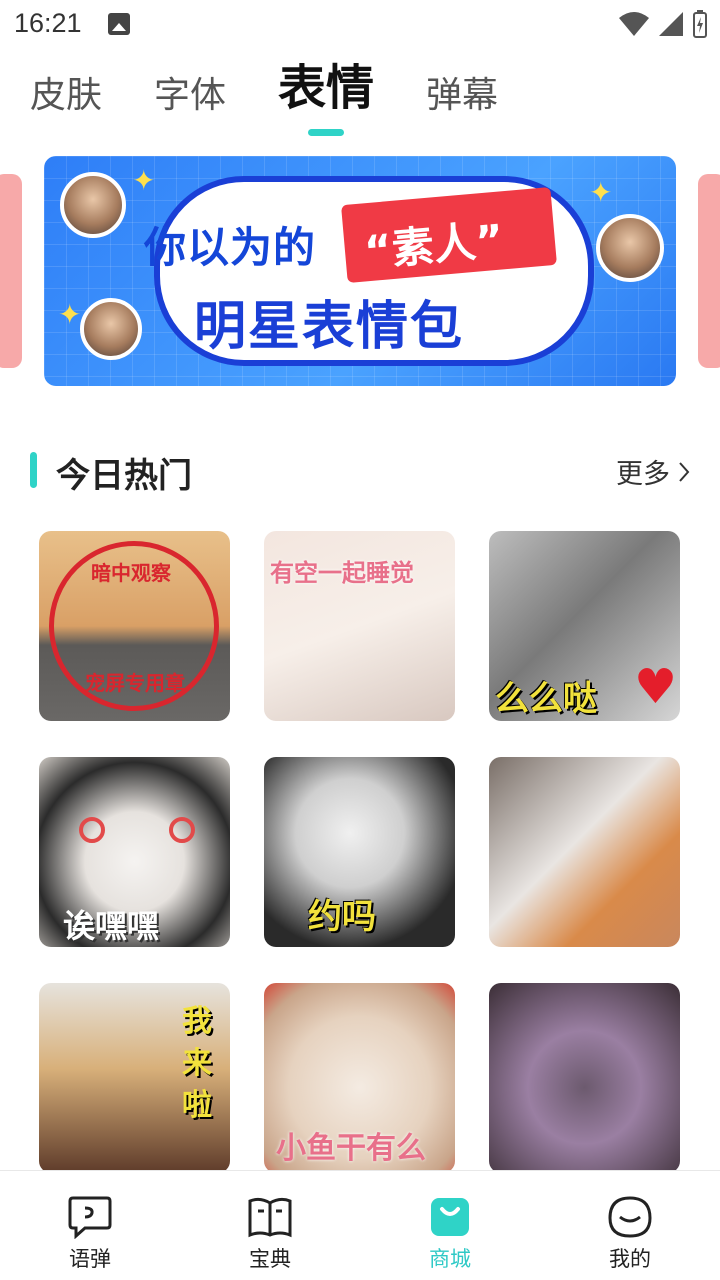 The width and height of the screenshot is (720, 1280). What do you see at coordinates (630, 1217) in the screenshot?
I see `smiley-face-icon` at bounding box center [630, 1217].